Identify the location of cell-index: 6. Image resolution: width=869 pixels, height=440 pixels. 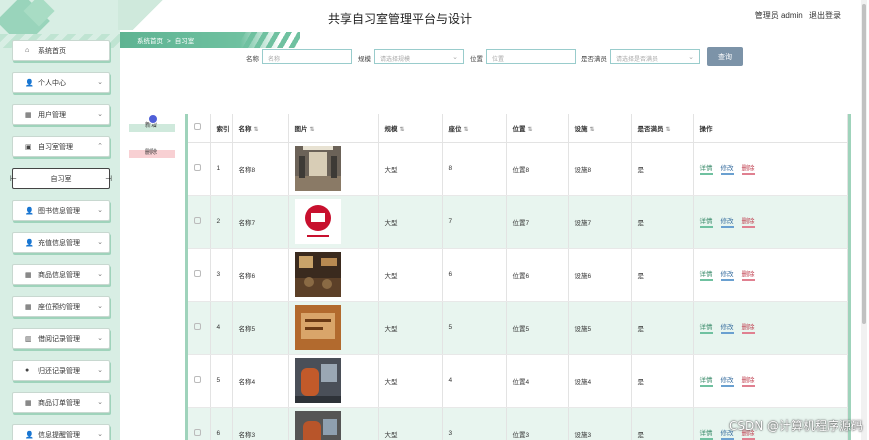
(221, 423).